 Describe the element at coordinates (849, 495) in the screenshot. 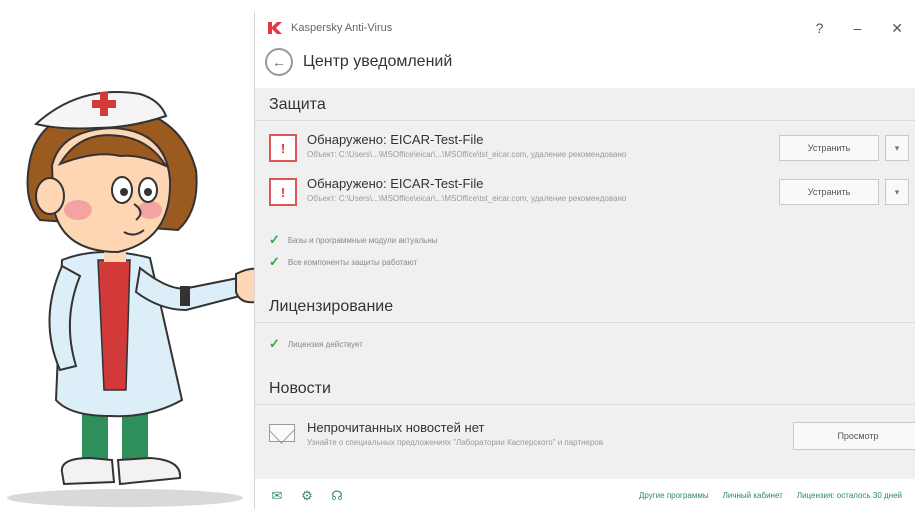

I see `license-days-link: Лицензия: осталось 30 дней` at that location.